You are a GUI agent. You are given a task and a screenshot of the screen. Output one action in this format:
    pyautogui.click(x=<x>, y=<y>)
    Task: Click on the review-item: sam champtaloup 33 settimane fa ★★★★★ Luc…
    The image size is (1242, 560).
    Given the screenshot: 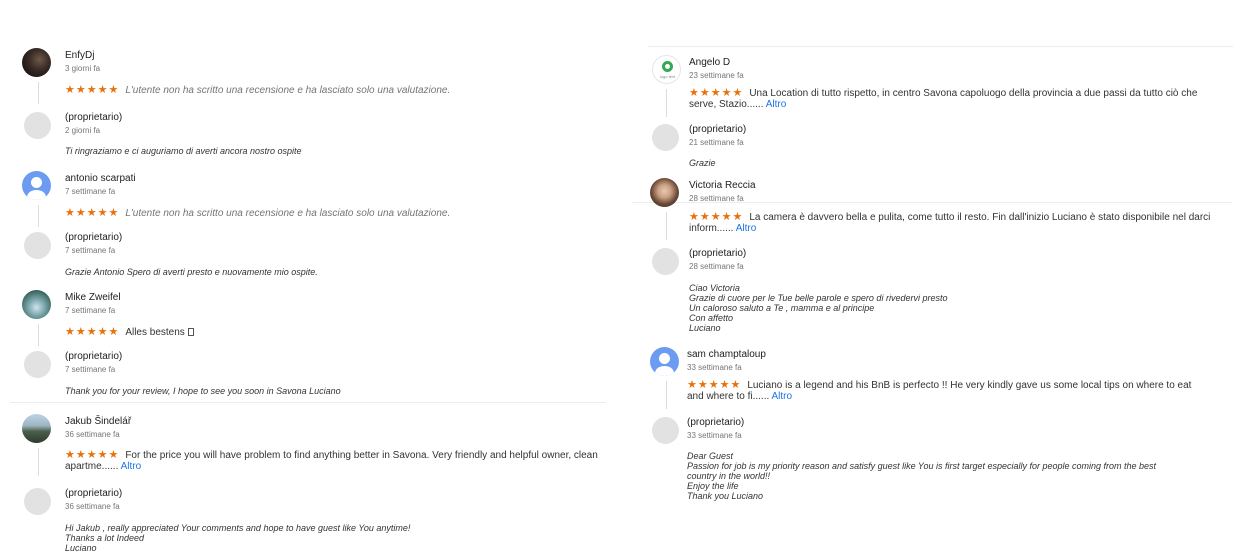 What is the action you would take?
    pyautogui.click(x=942, y=378)
    